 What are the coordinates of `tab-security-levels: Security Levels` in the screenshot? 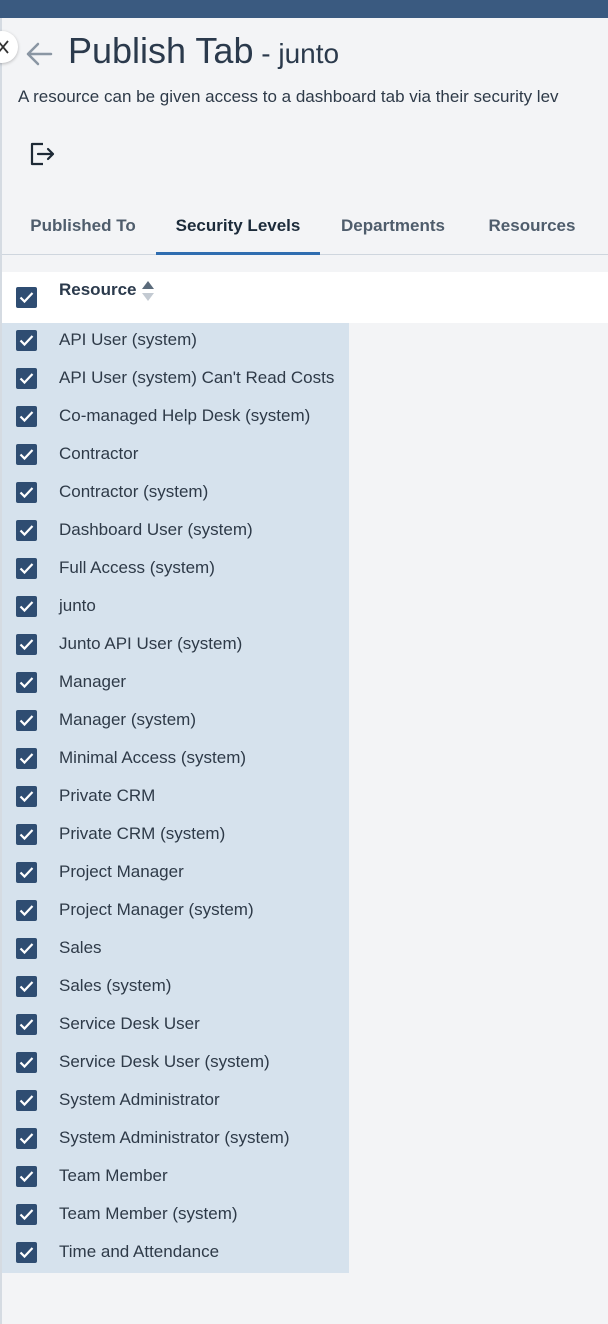 It's located at (238, 229).